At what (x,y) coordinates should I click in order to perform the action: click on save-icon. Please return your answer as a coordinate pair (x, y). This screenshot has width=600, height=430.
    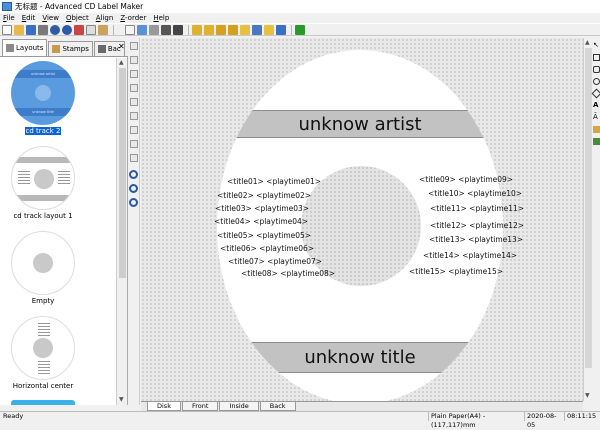
    Looking at the image, I should click on (31, 29).